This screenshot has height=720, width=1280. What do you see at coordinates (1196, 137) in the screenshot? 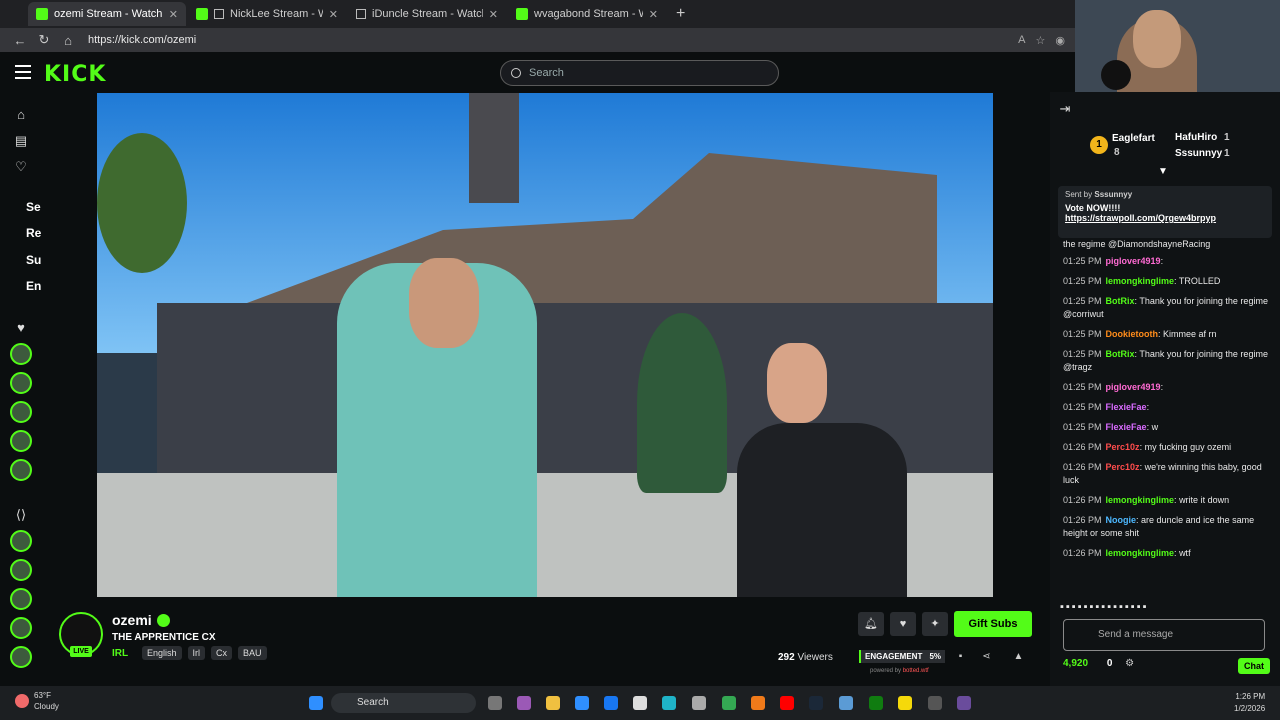
I see `leaderboard-name: HafuHiro` at bounding box center [1196, 137].